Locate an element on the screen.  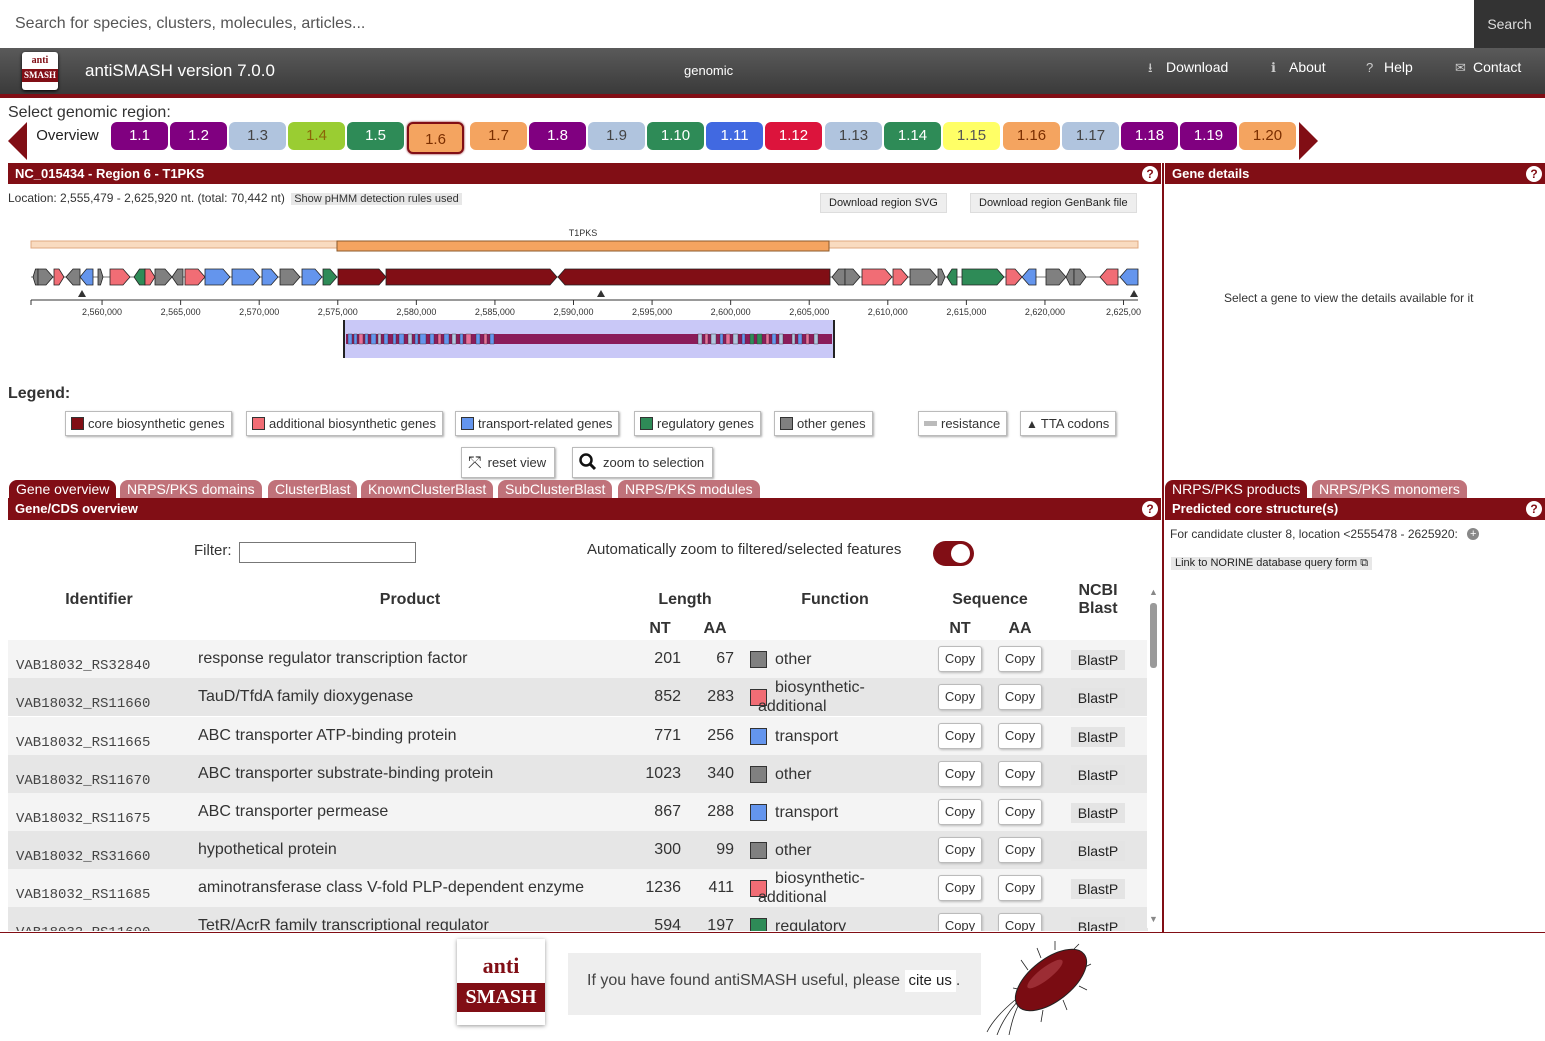
gene-identifier: VAB18032_RS11675 is located at coordinates (83, 819).